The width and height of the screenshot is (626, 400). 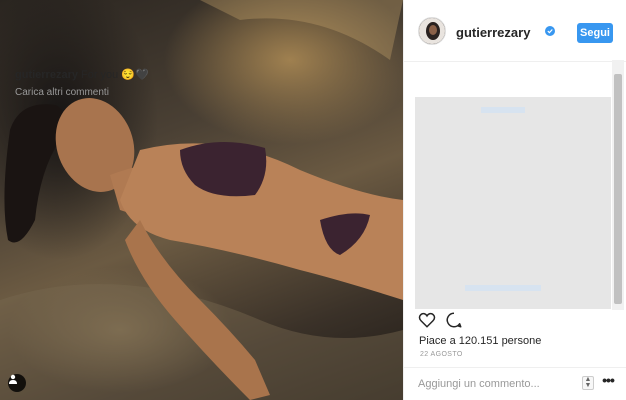 I want to click on scrollbar-thumb, so click(x=618, y=189).